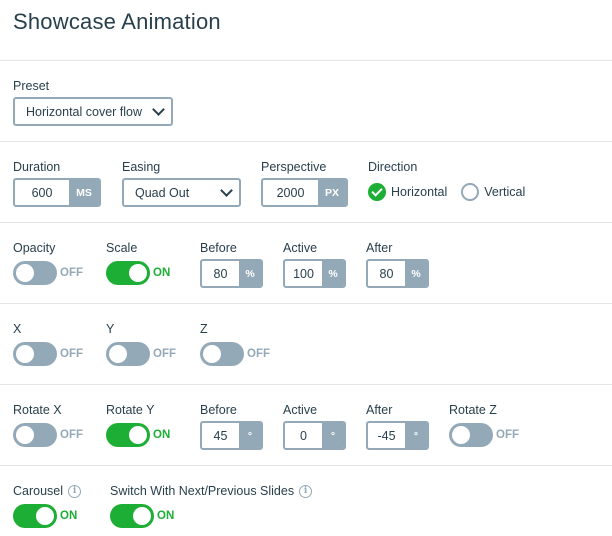 Image resolution: width=612 pixels, height=536 pixels. Describe the element at coordinates (294, 167) in the screenshot. I see `perspective-label: Perspective` at that location.